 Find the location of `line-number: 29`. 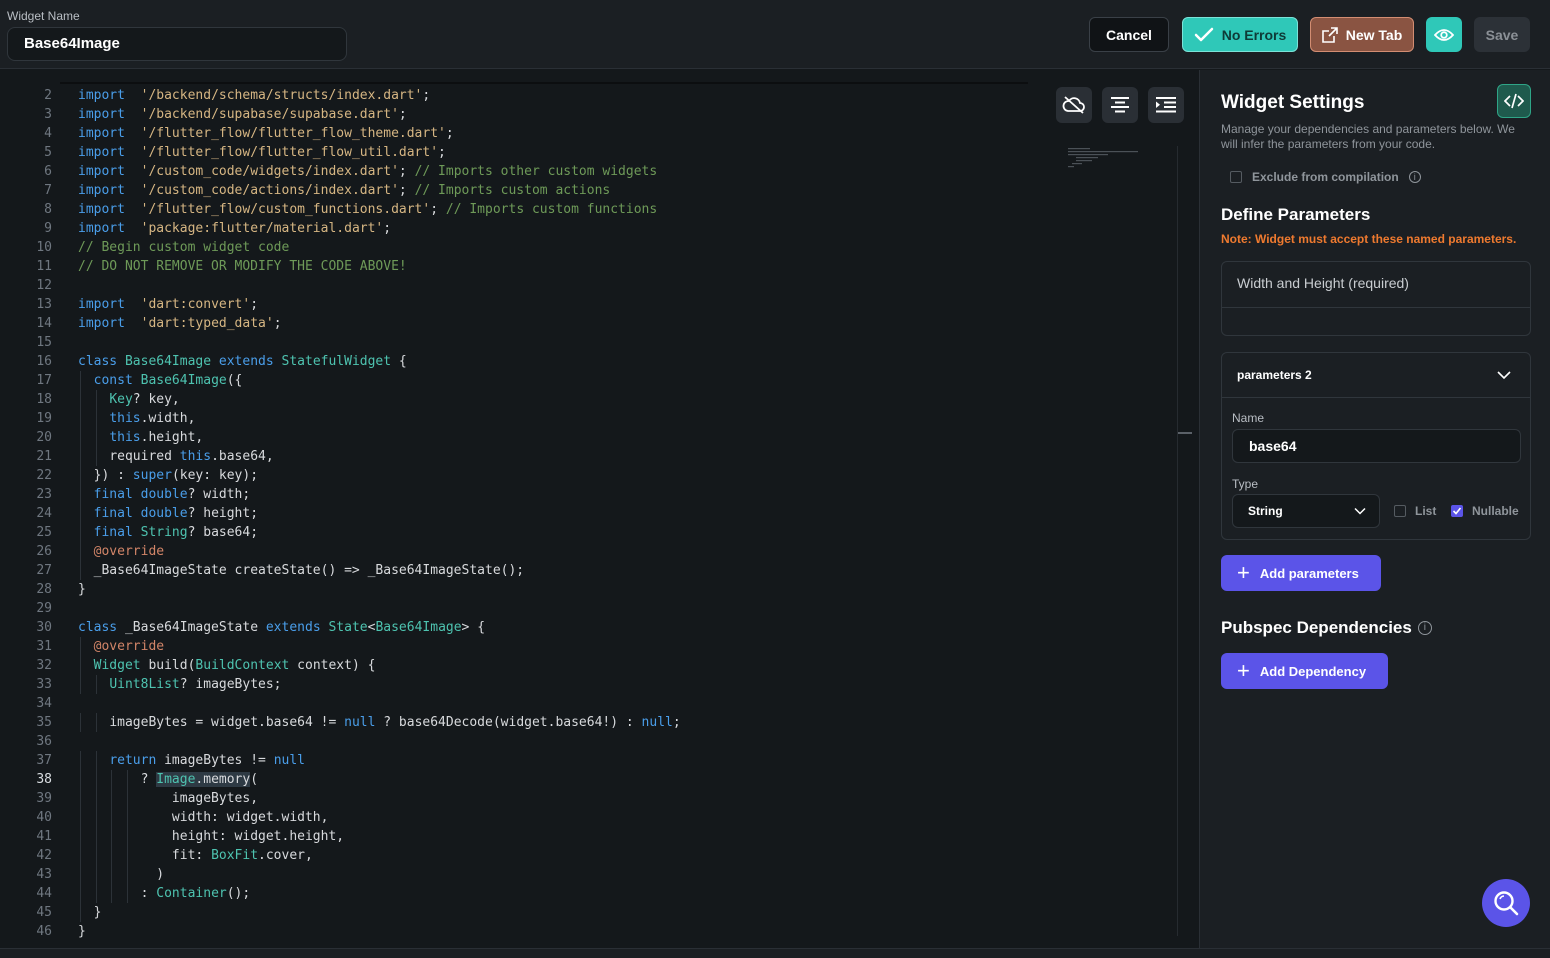

line-number: 29 is located at coordinates (44, 608).